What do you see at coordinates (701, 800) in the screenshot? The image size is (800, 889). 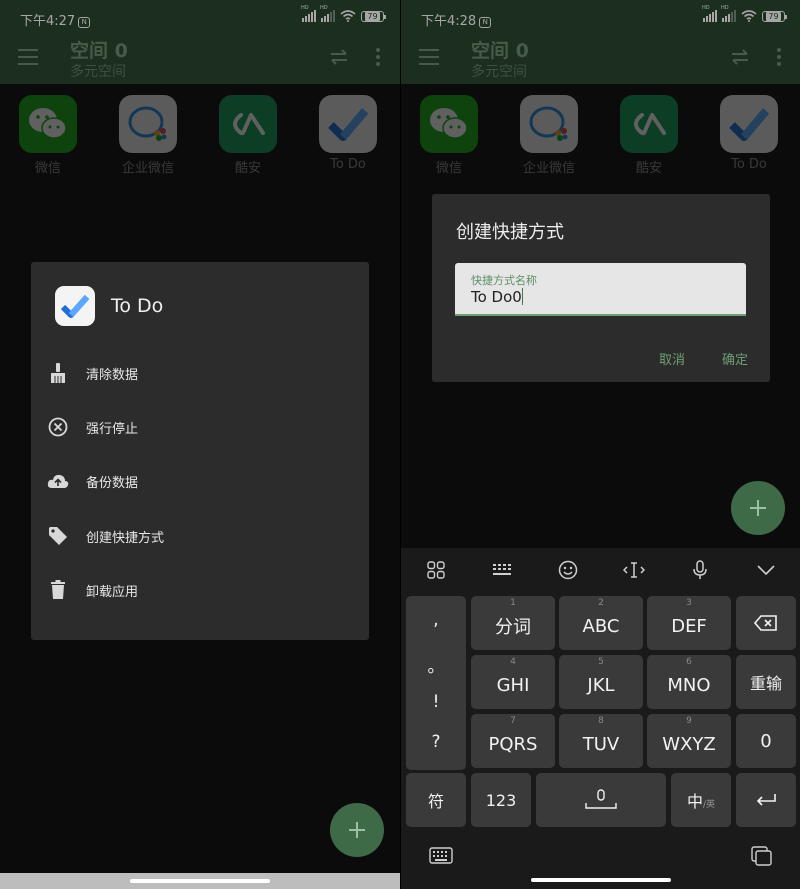 I see `language-switch-key: 中/英` at bounding box center [701, 800].